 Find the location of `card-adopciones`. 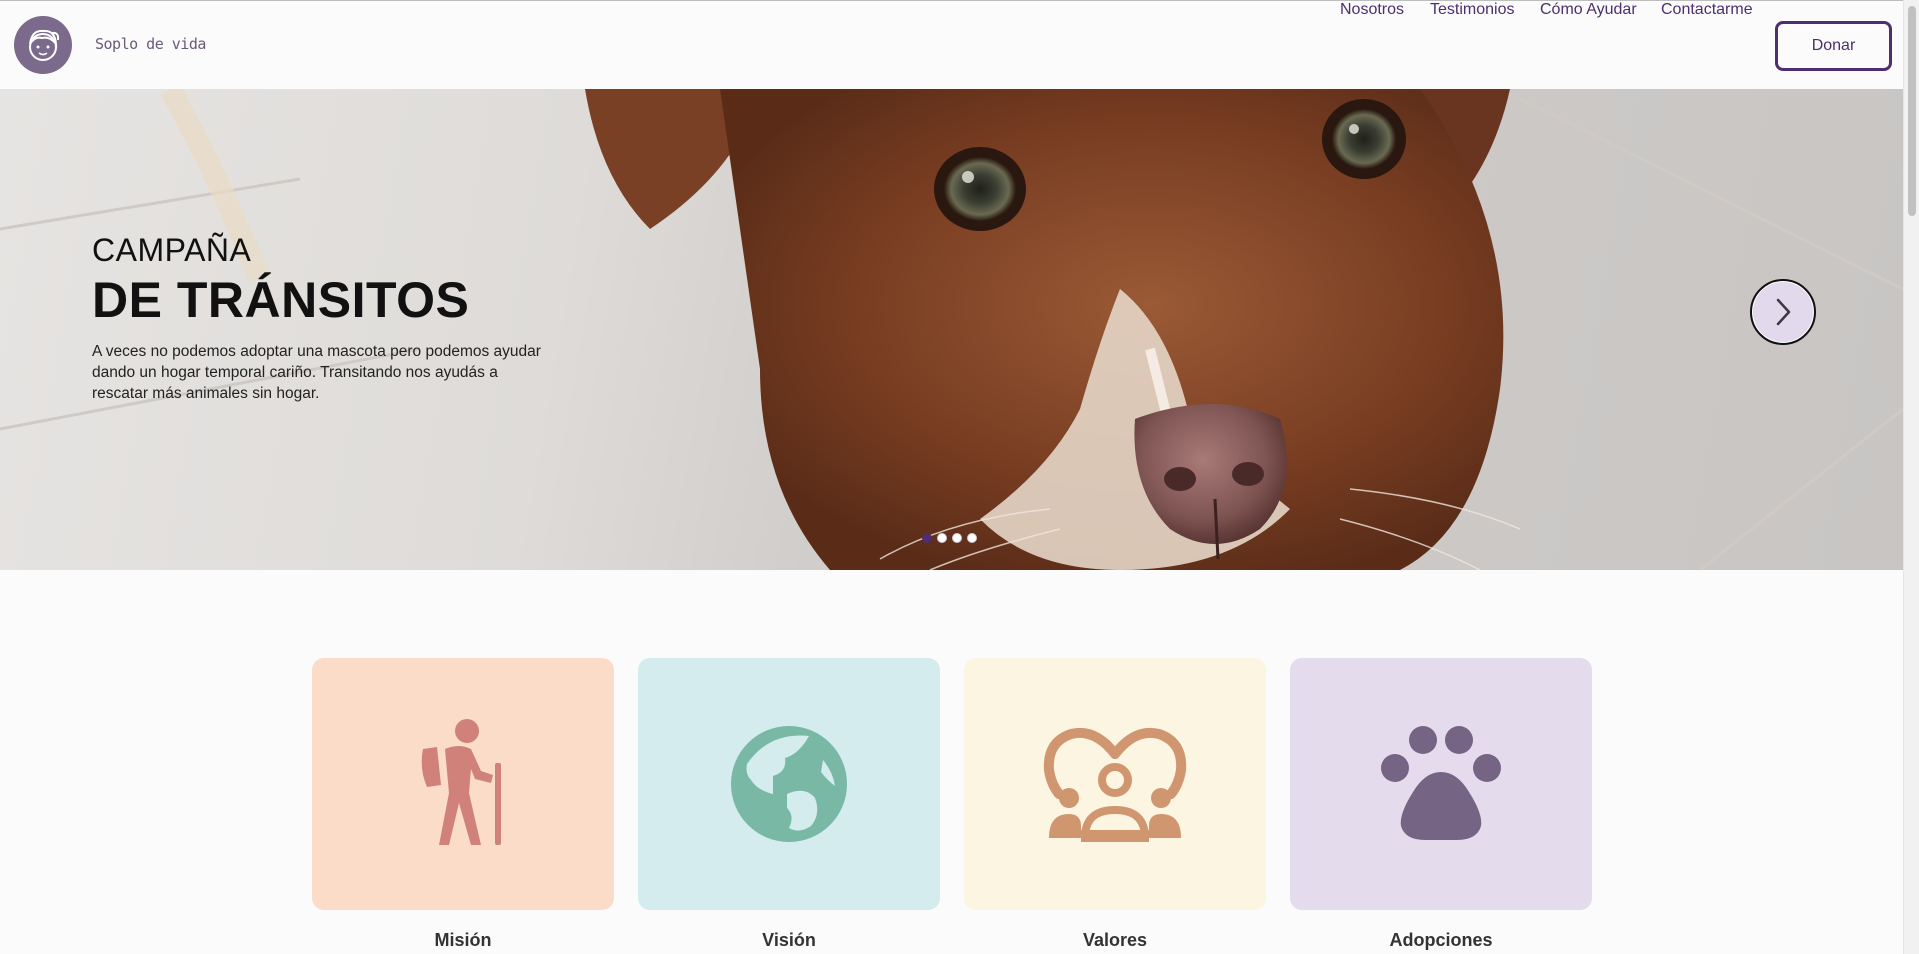

card-adopciones is located at coordinates (1441, 784).